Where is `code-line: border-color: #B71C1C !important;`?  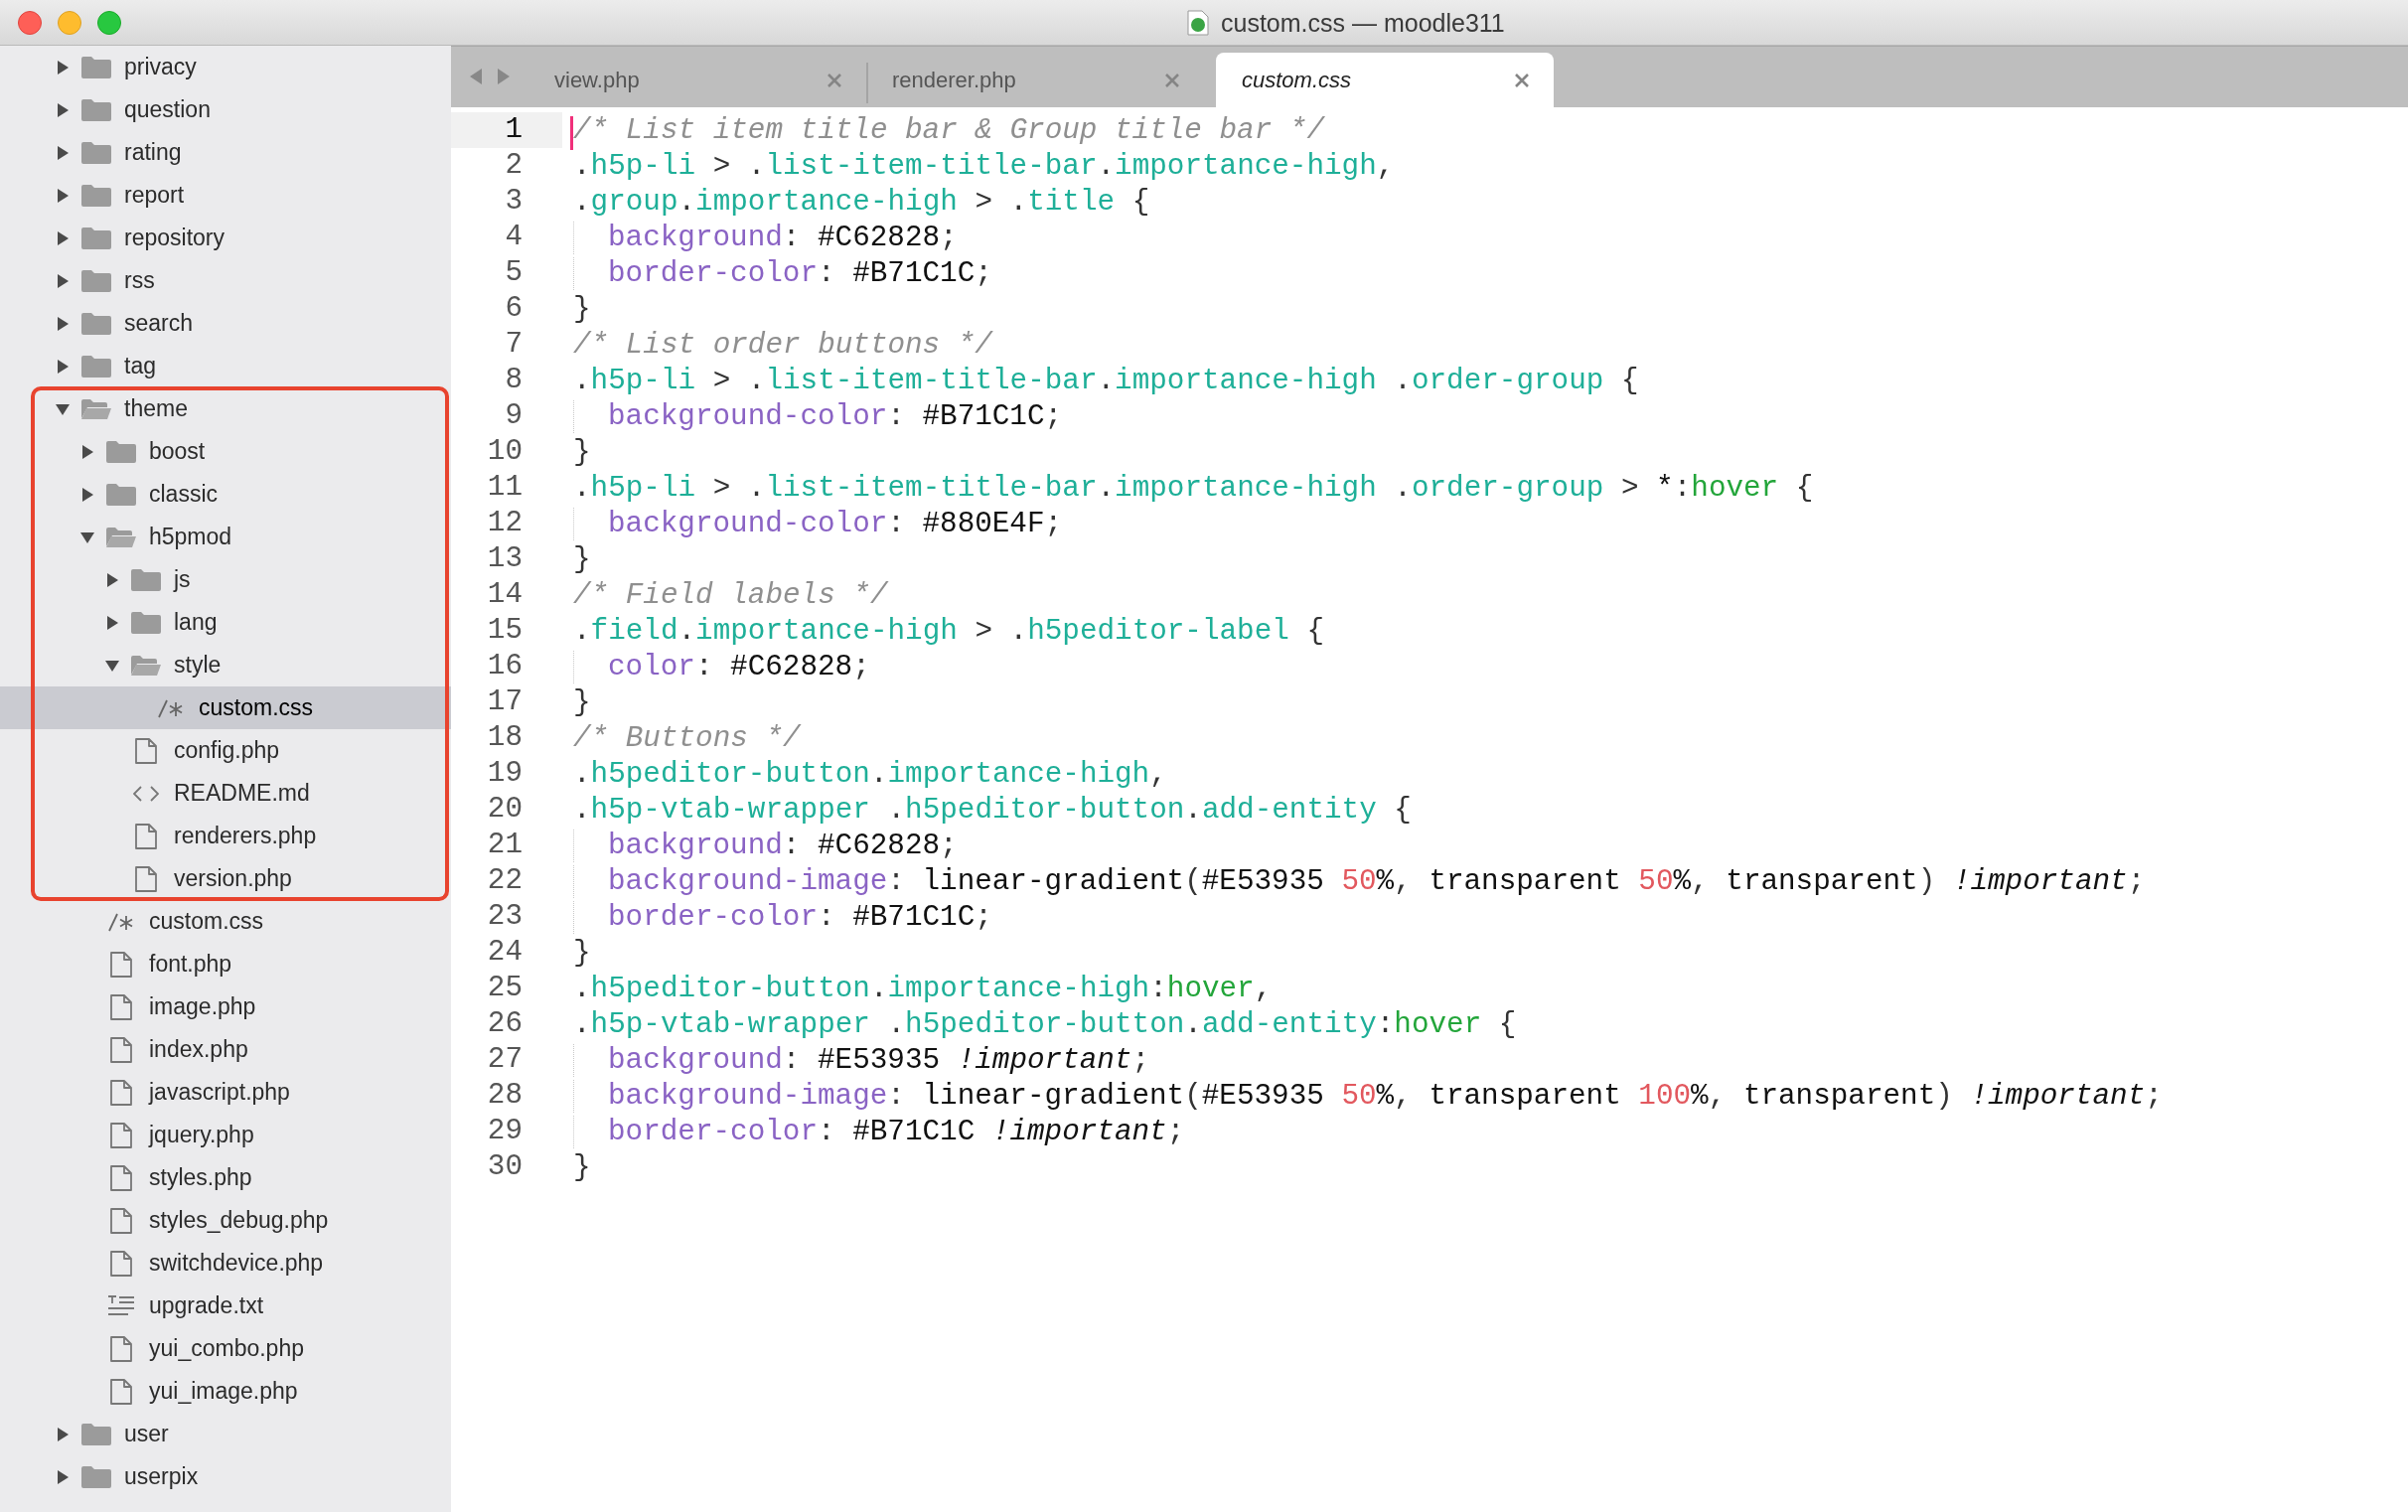 code-line: border-color: #B71C1C !important; is located at coordinates (878, 1131).